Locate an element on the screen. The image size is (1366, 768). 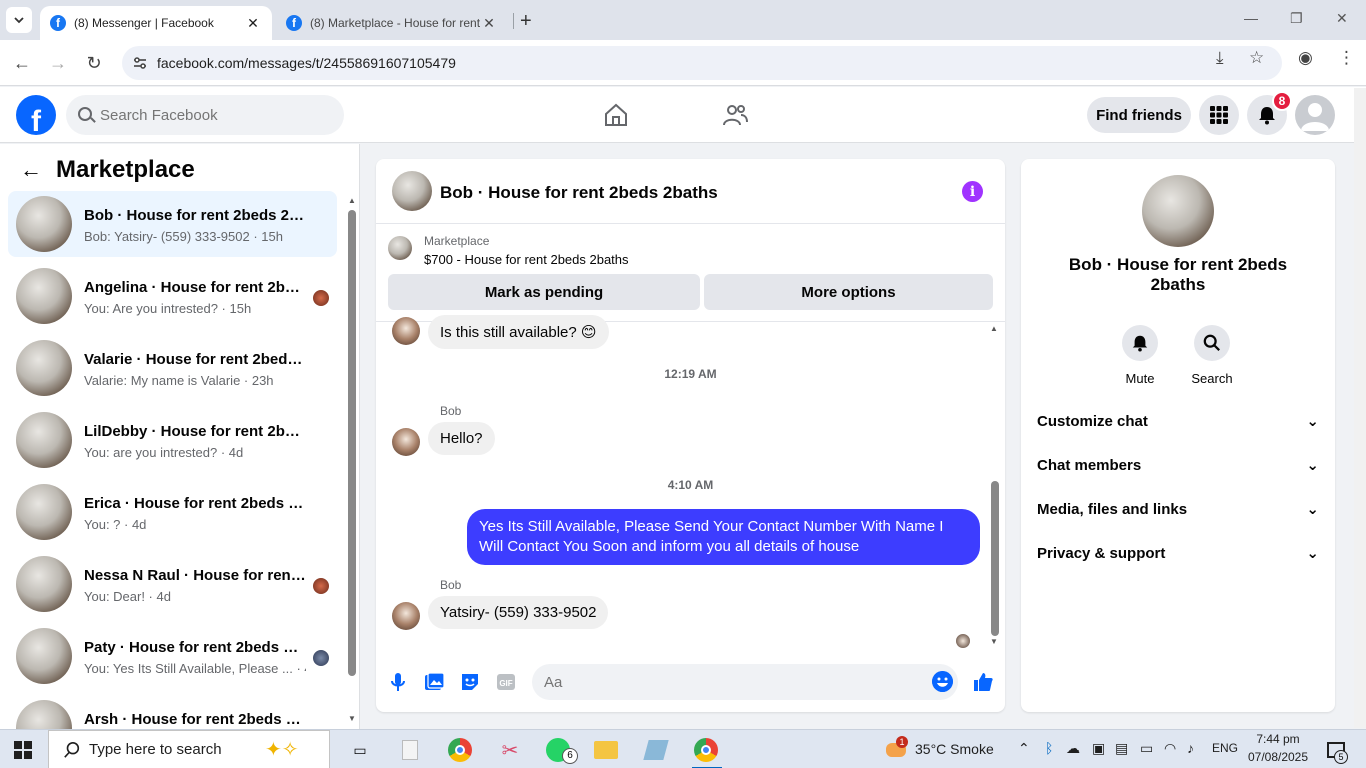
chat-members-section: Chat members ⌄ is located at coordinates (1178, 465).